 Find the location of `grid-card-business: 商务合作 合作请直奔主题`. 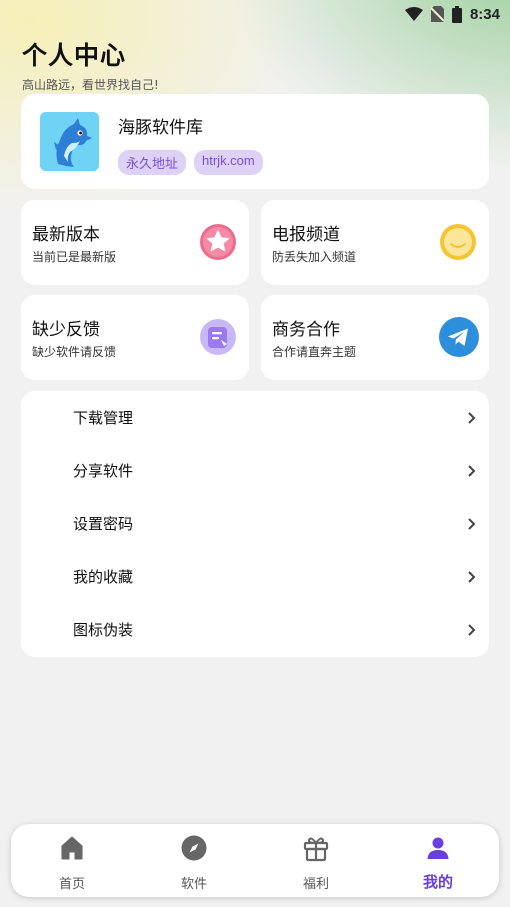

grid-card-business: 商务合作 合作请直奔主题 is located at coordinates (375, 337).